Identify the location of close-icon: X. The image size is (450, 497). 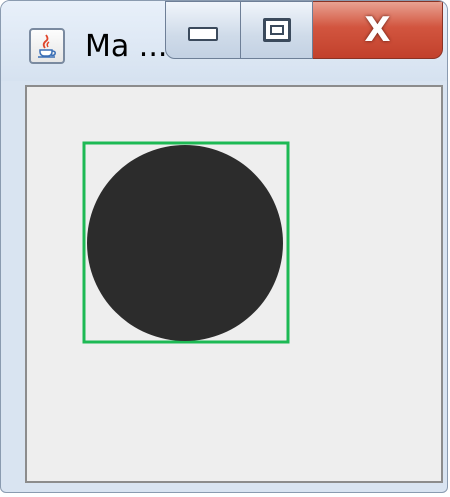
(377, 30).